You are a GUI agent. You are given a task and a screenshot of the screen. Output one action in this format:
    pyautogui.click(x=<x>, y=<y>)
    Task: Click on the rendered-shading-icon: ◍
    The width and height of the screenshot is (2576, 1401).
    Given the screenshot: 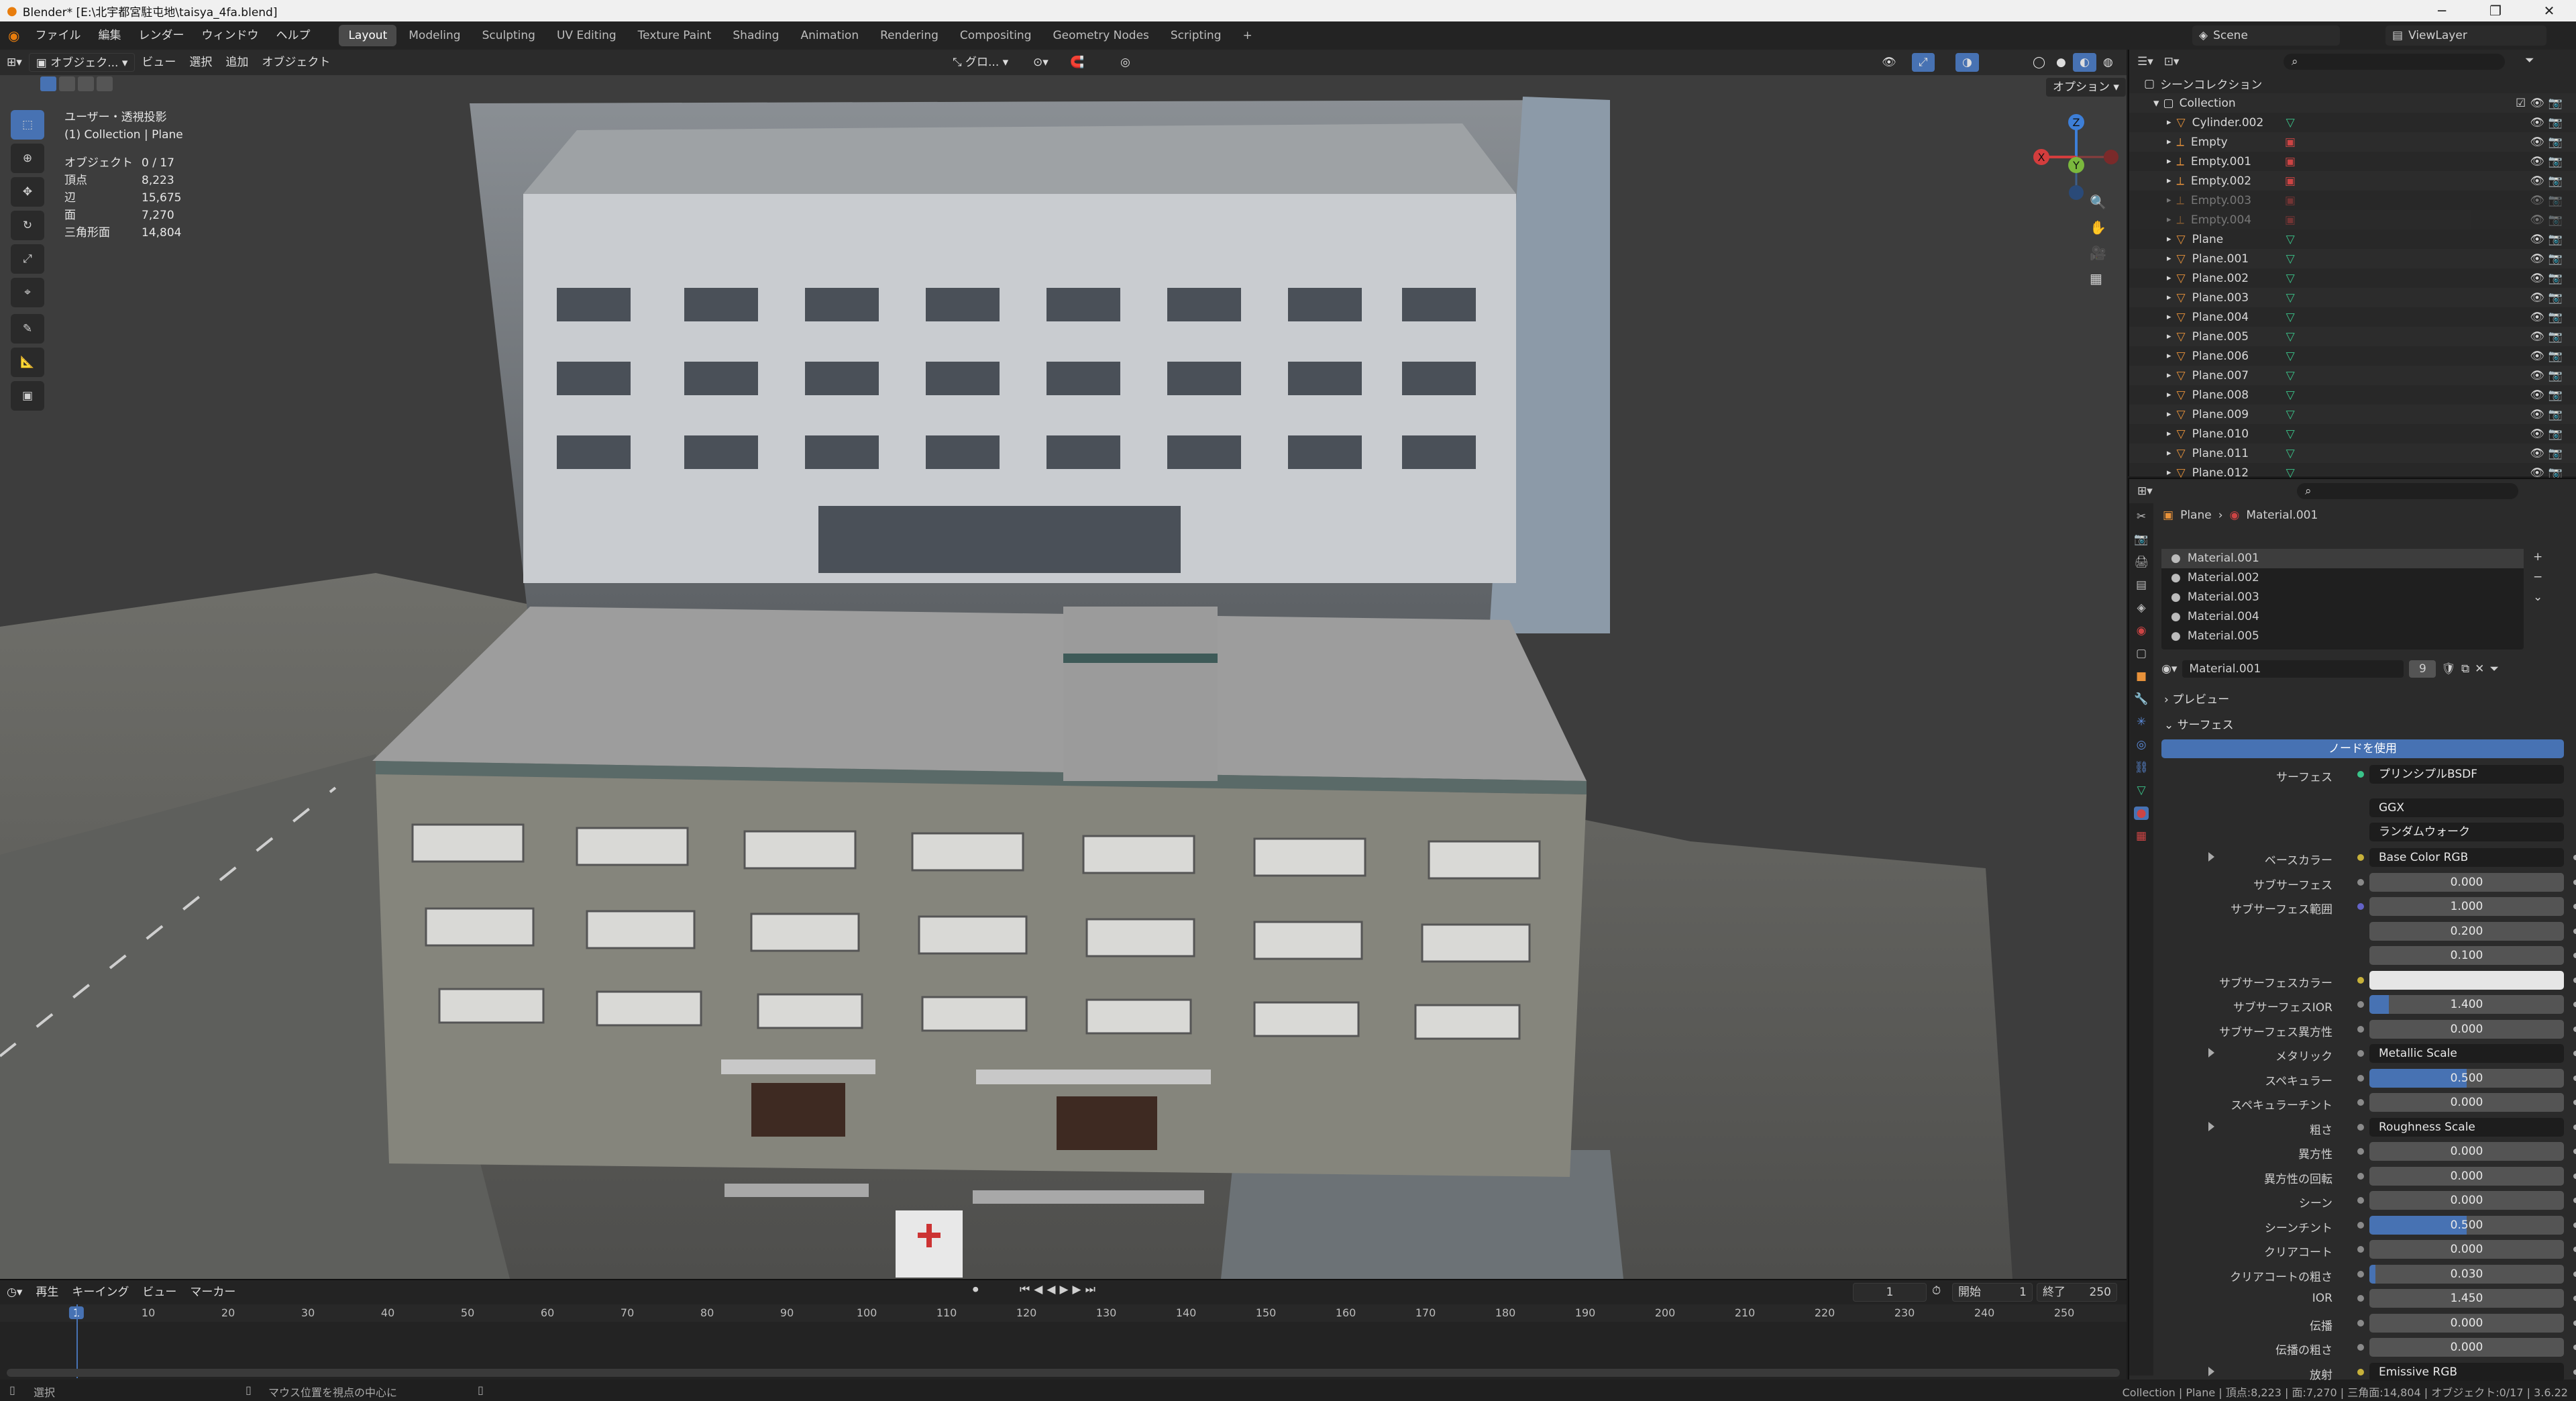 What is the action you would take?
    pyautogui.click(x=2108, y=62)
    